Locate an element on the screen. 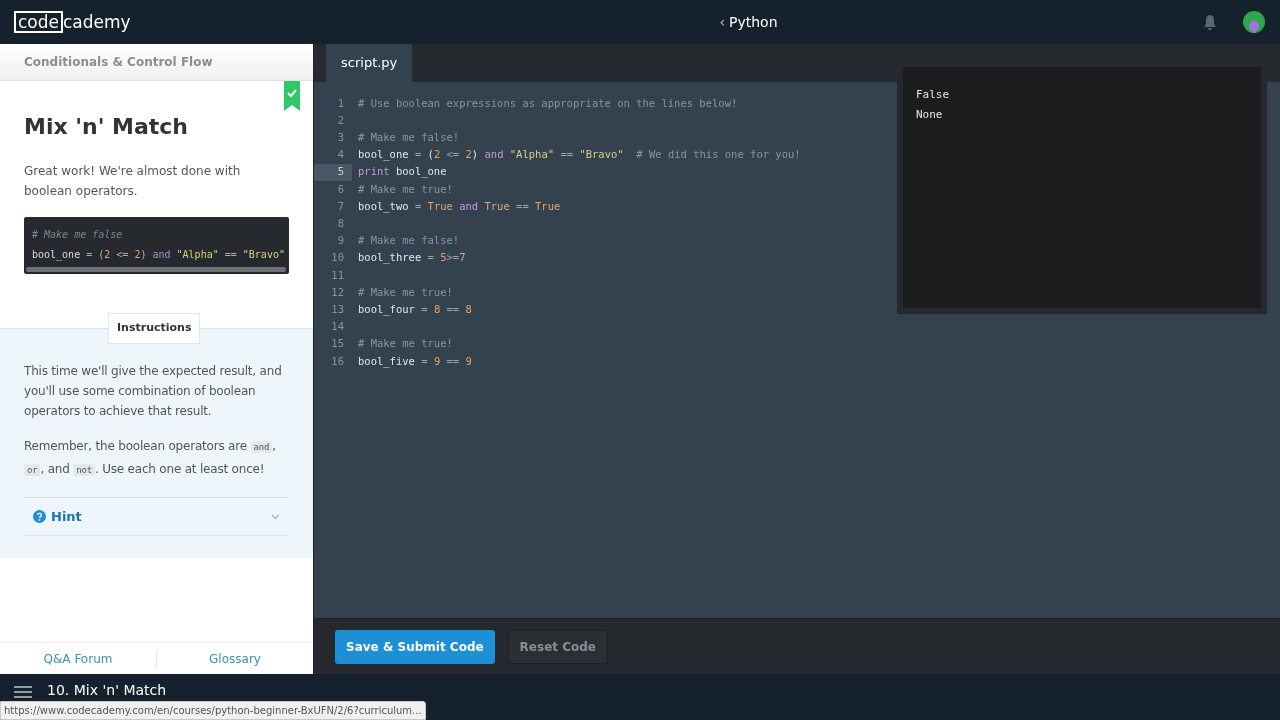  snippet-line: # Make me false is located at coordinates (77, 235).